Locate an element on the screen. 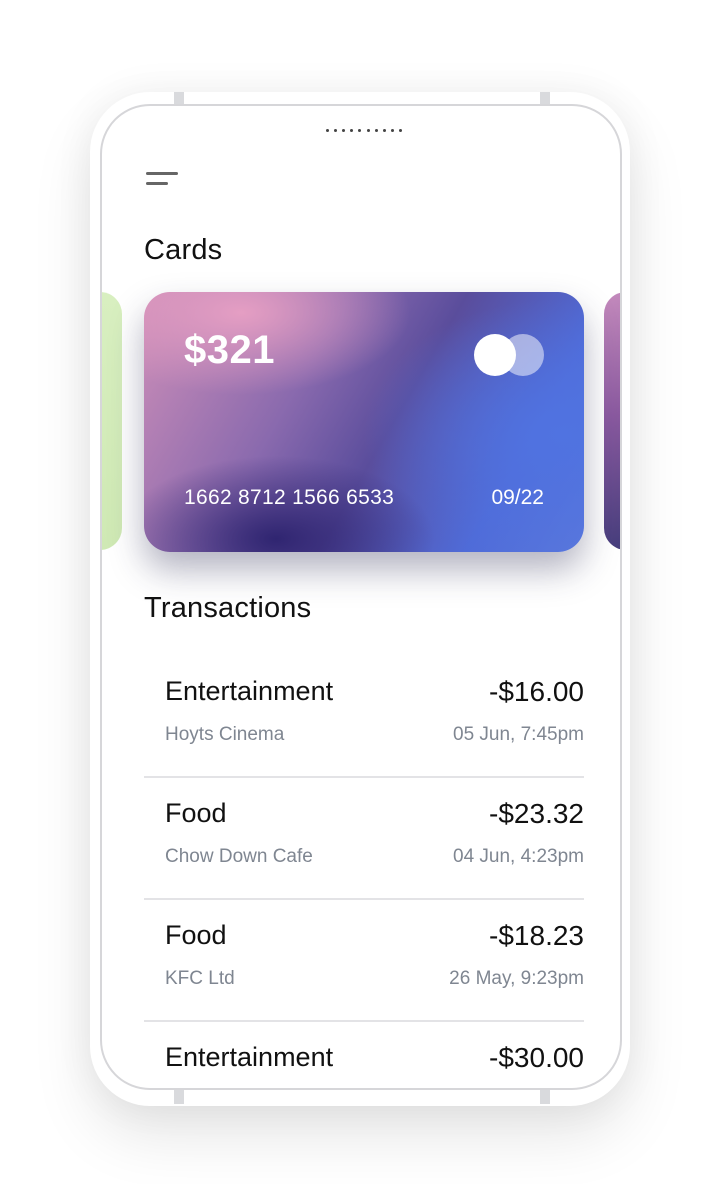 The image size is (718, 1184). transaction-amount: -$18.23 is located at coordinates (536, 935).